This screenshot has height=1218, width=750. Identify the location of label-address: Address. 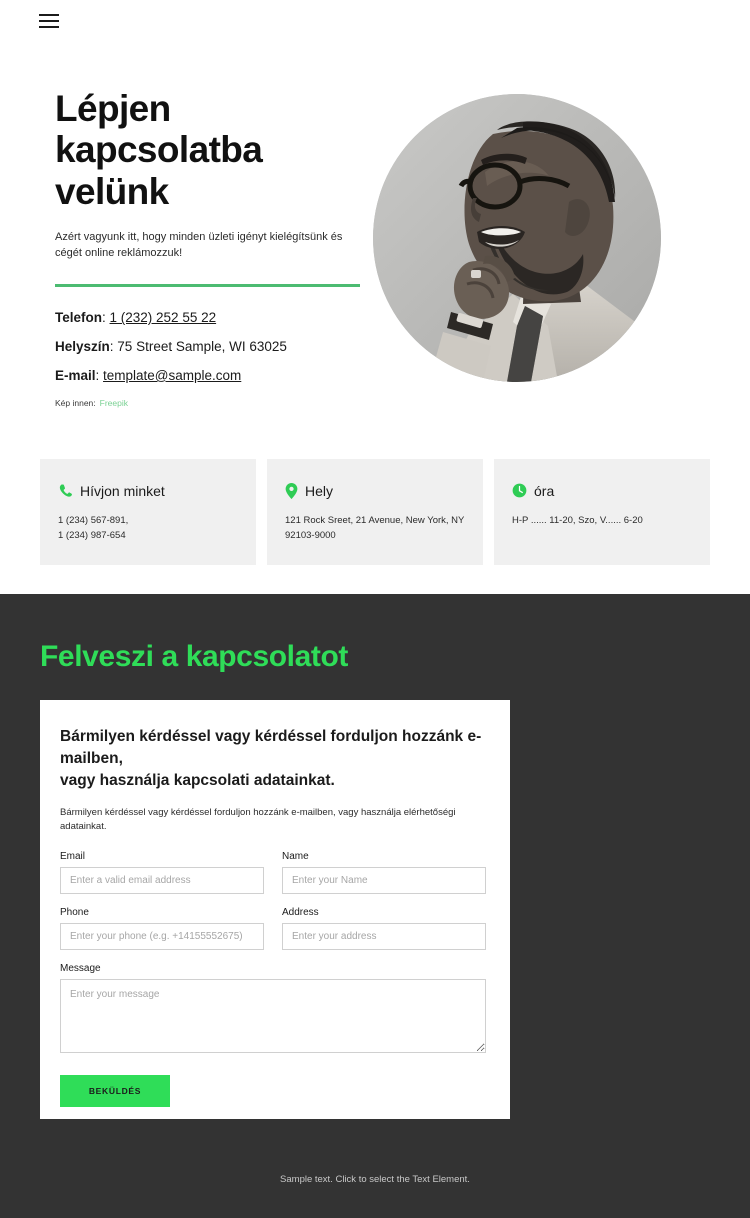
(300, 913).